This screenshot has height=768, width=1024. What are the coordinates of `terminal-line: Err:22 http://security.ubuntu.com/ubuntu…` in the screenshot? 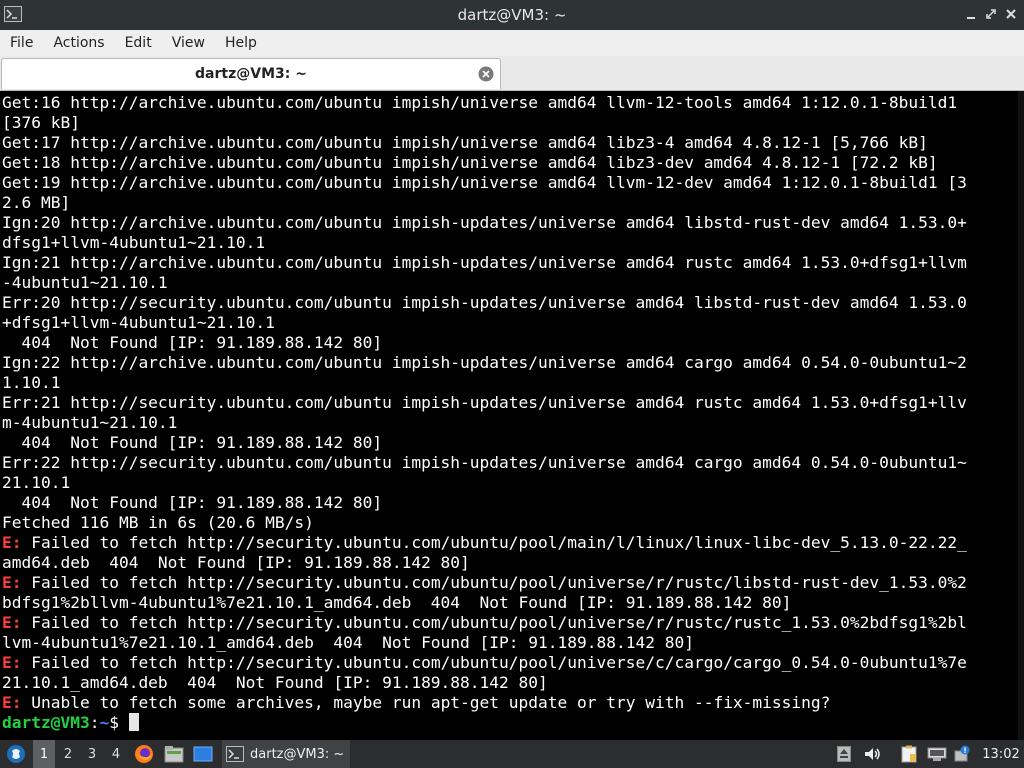 It's located at (513, 463).